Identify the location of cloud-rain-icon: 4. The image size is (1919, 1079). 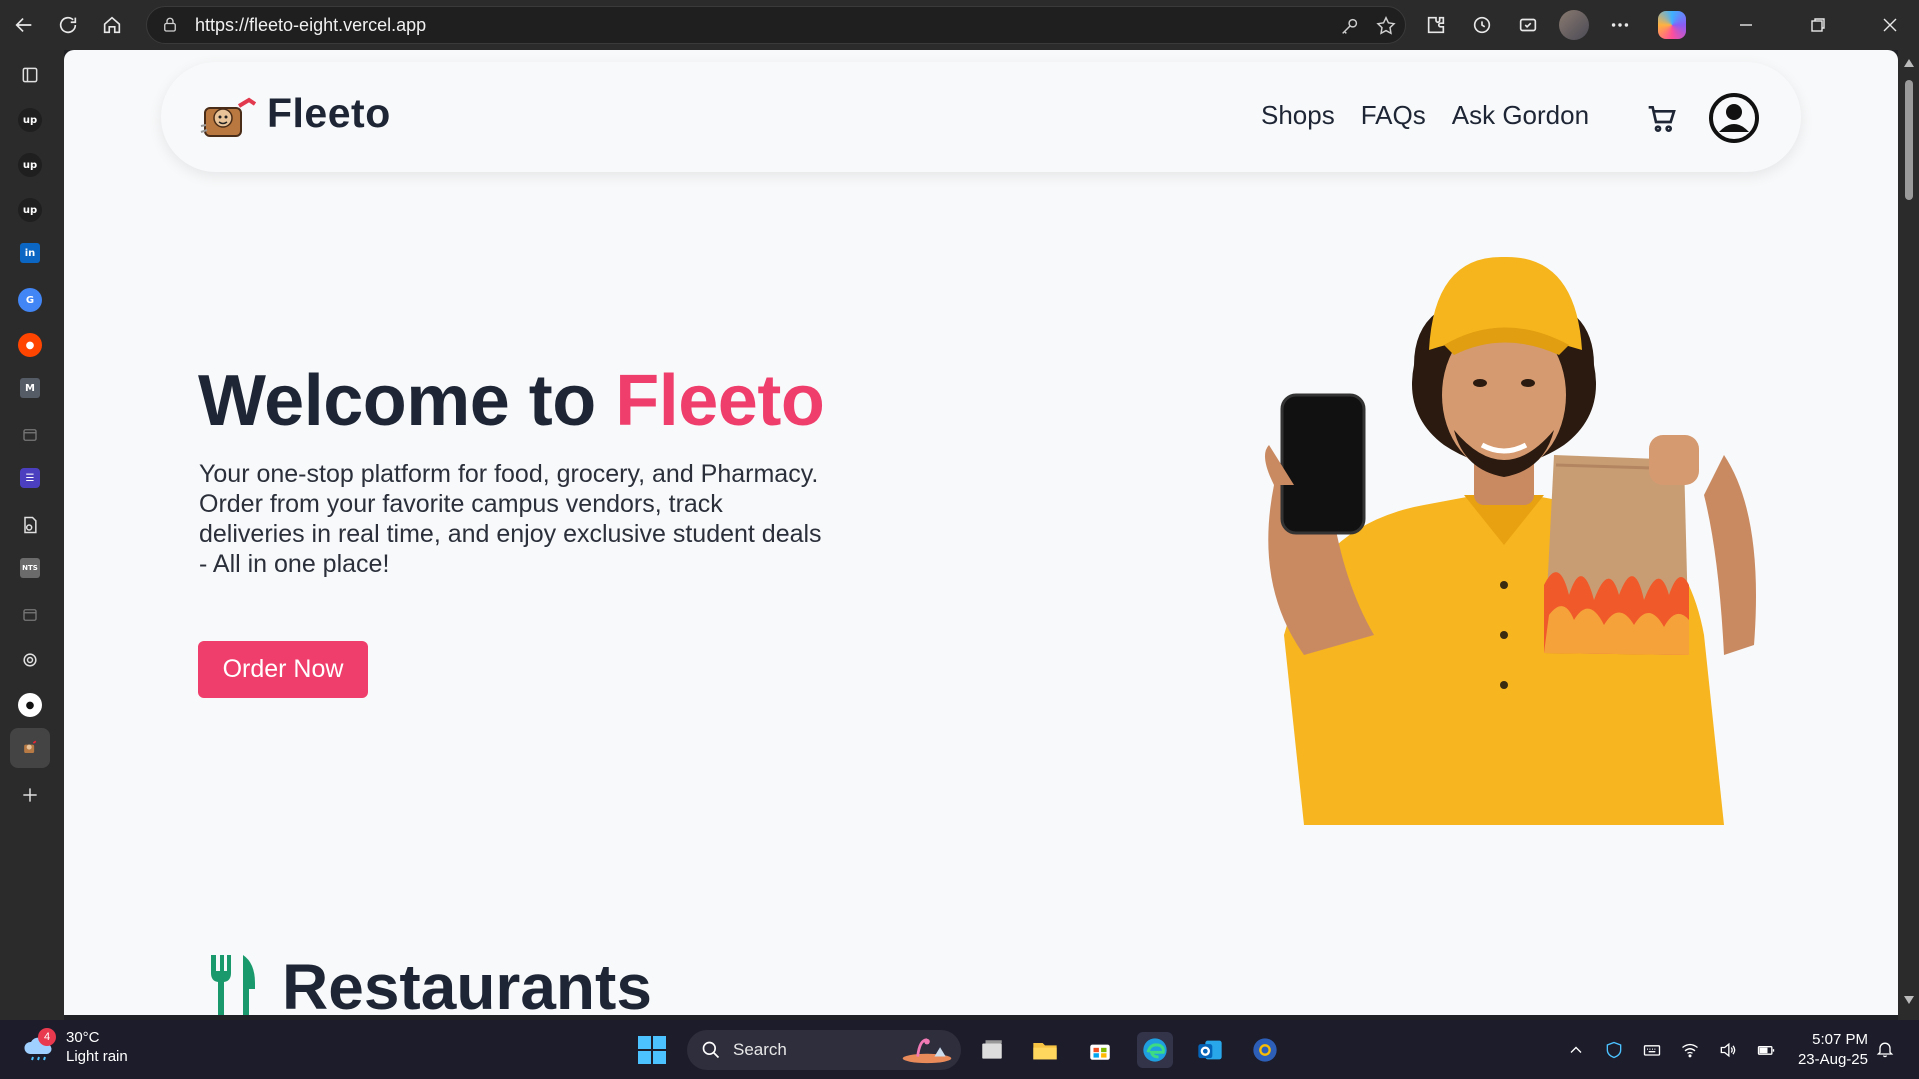
(39, 1045).